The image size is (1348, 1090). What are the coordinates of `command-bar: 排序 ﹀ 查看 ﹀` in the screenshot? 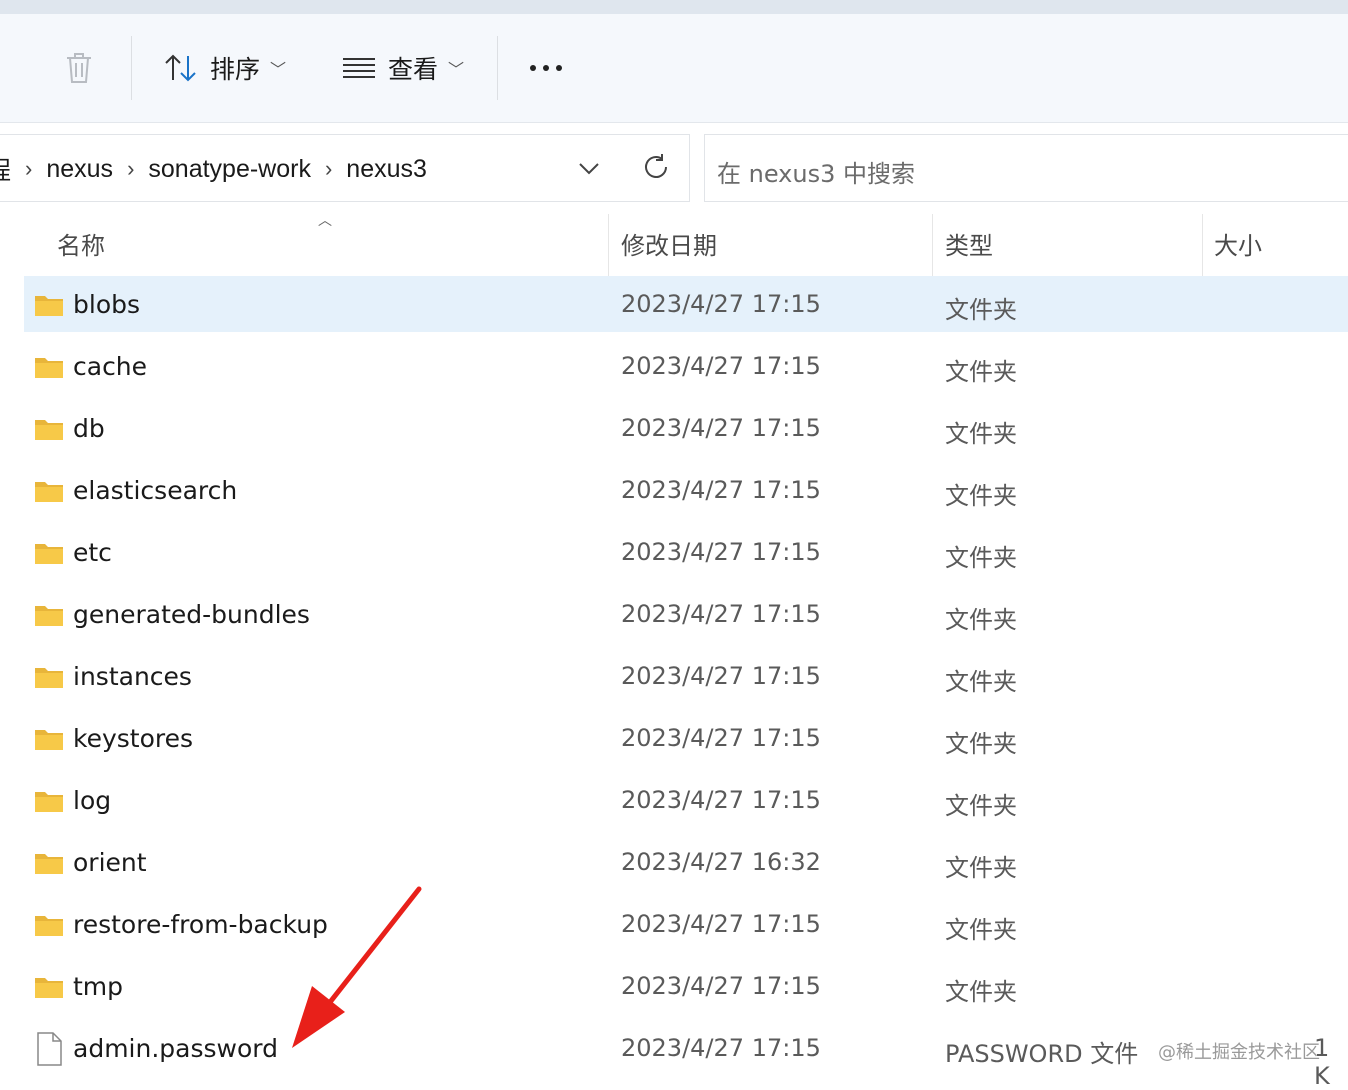 It's located at (674, 68).